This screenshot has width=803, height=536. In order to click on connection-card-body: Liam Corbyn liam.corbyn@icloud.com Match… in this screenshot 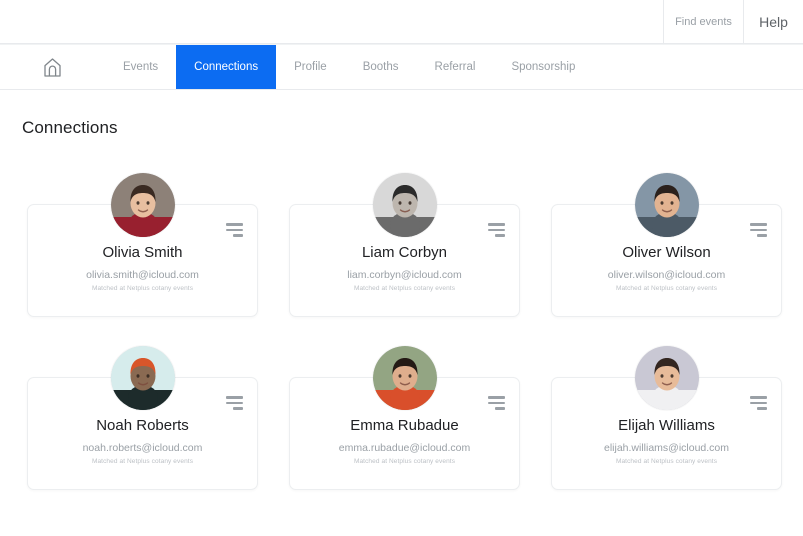, I will do `click(404, 245)`.